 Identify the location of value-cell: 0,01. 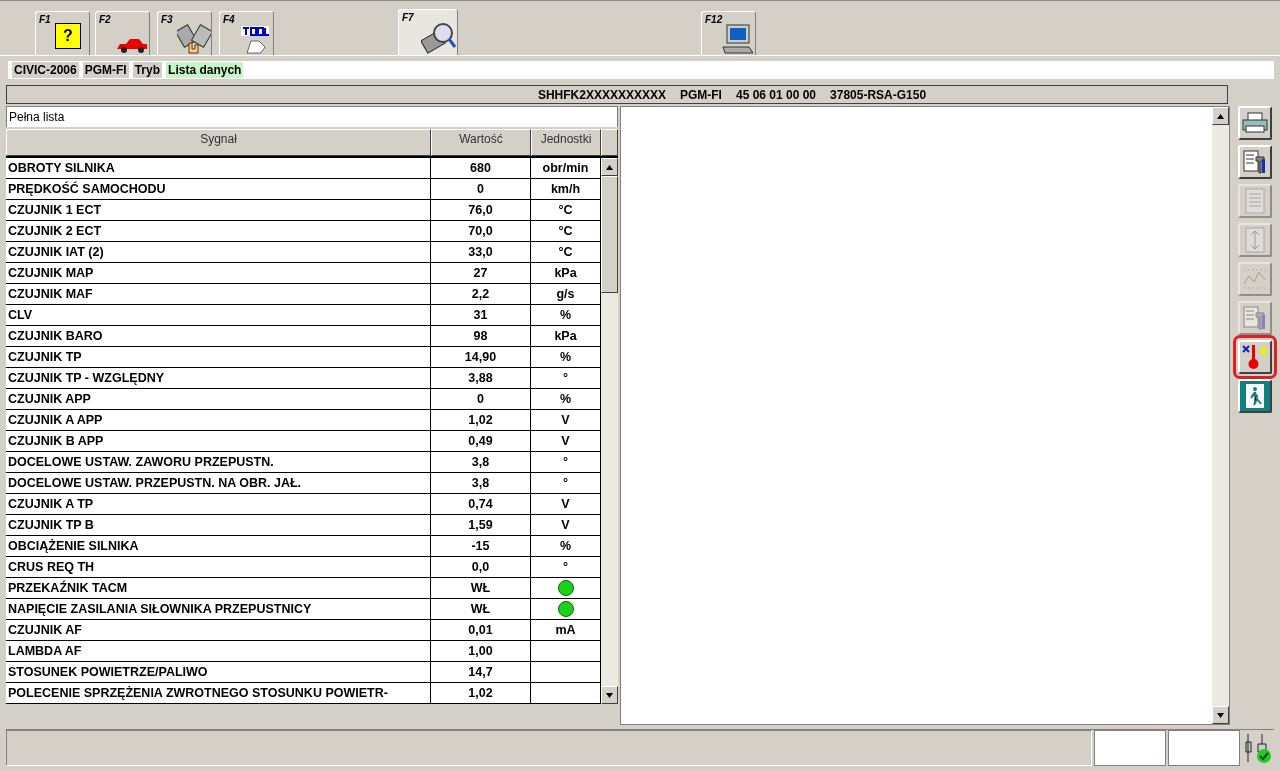
(481, 630).